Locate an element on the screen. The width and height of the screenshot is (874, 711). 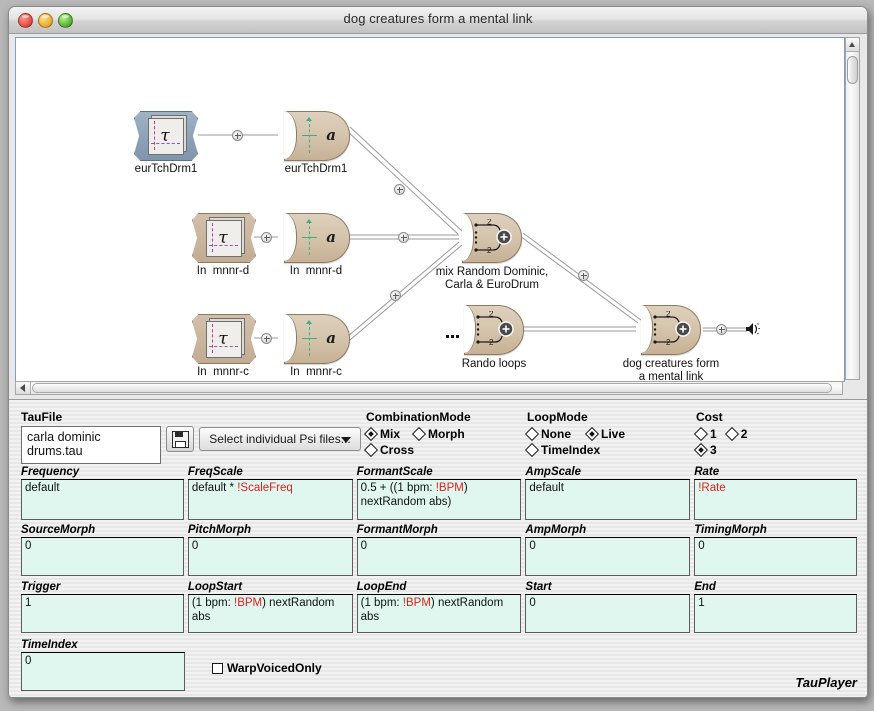
param-label: Frequency is located at coordinates (102, 473).